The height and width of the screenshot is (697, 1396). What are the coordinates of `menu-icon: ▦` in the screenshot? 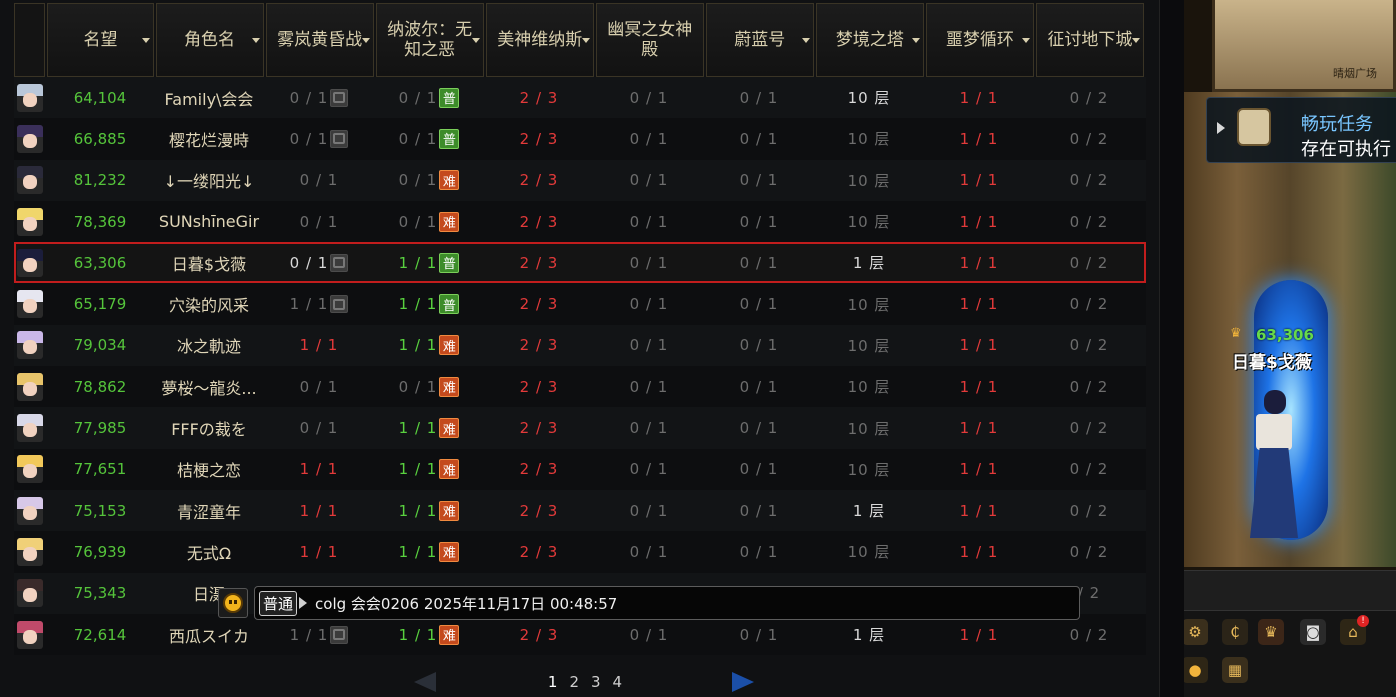 It's located at (1235, 670).